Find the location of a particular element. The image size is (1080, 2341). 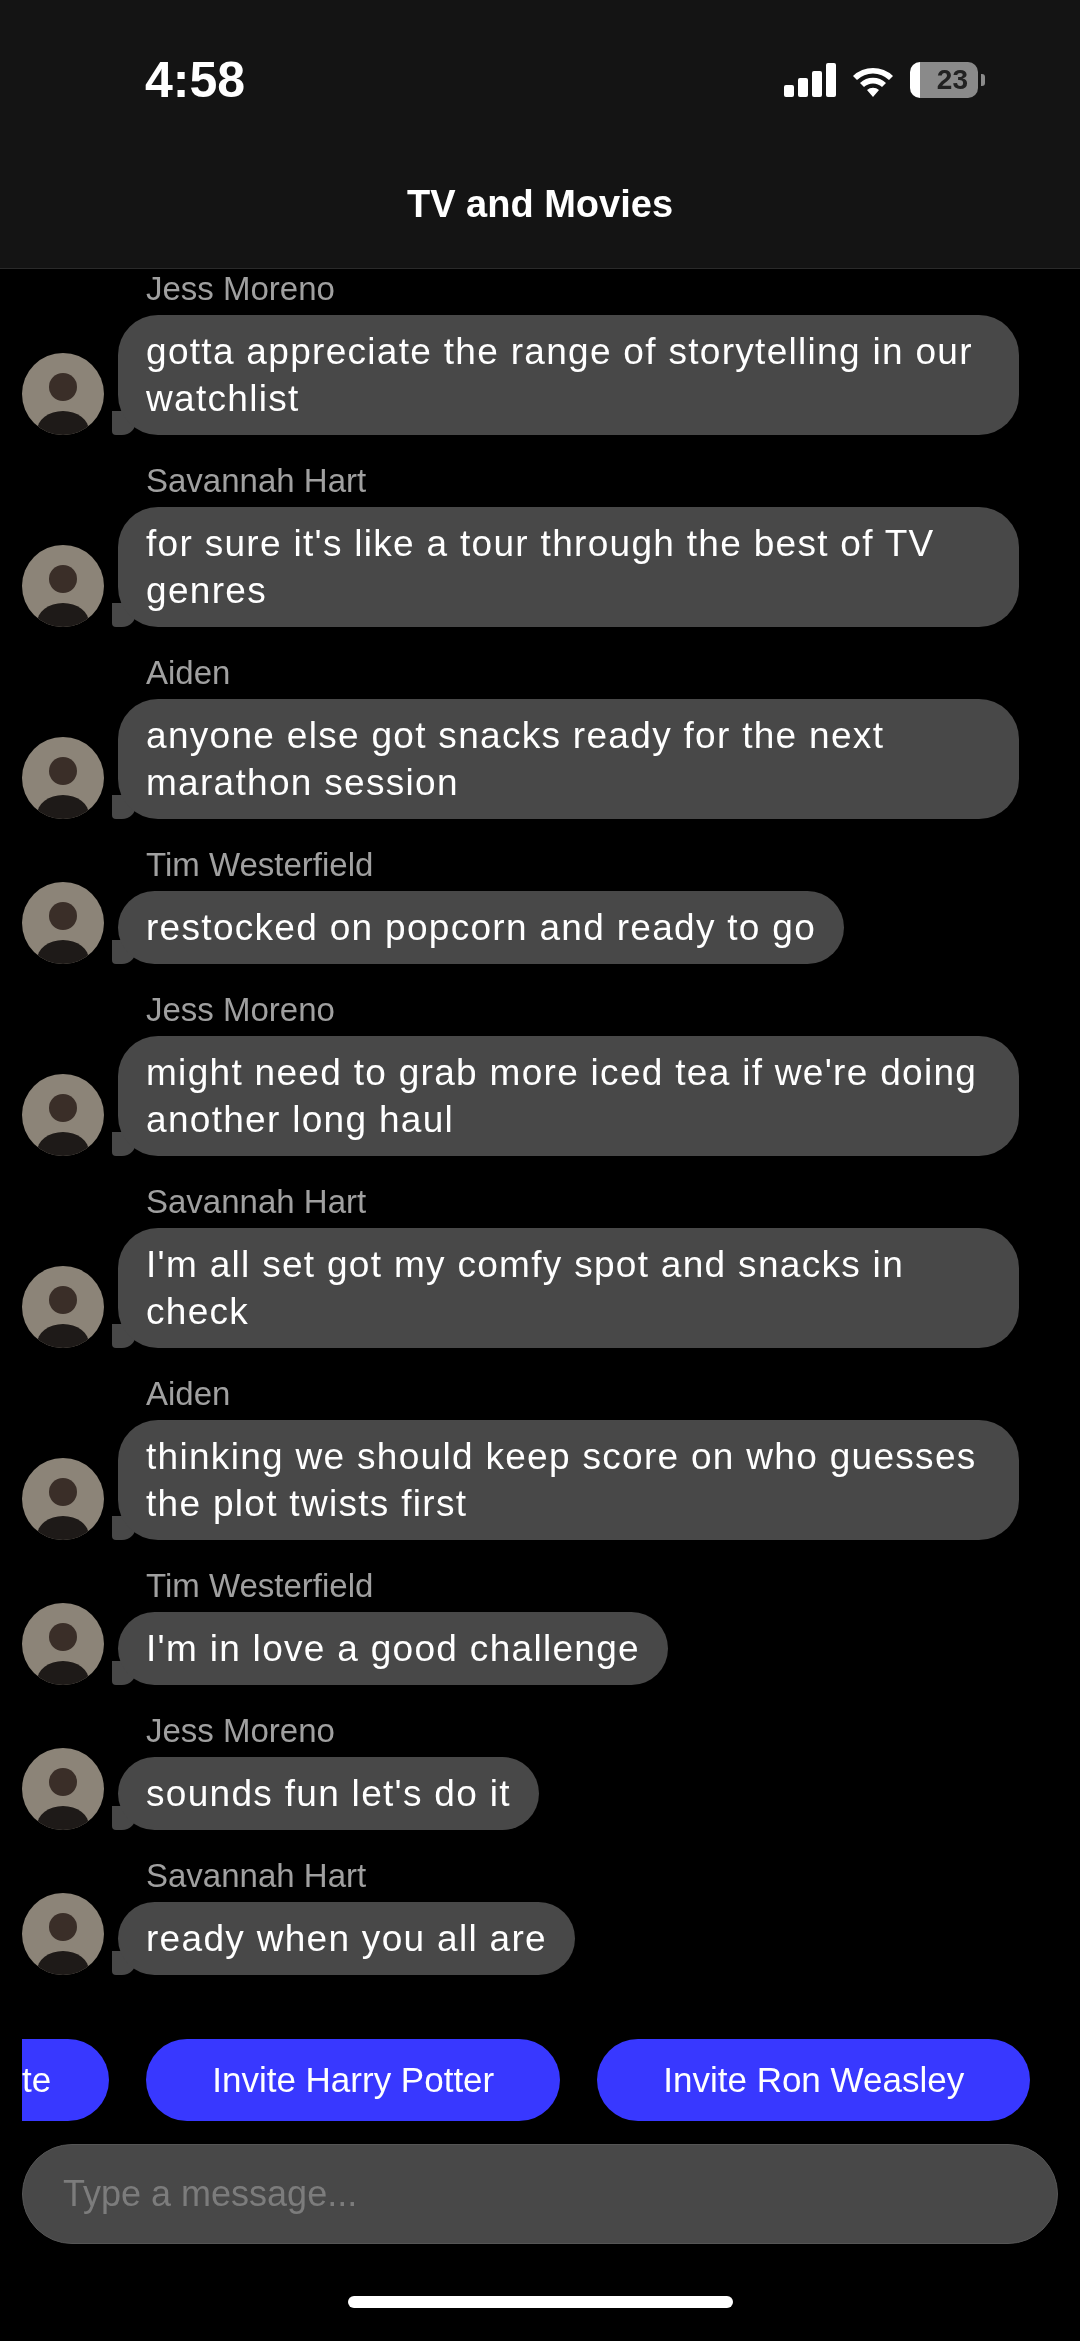

chat-title: TV and Movies is located at coordinates (540, 204).